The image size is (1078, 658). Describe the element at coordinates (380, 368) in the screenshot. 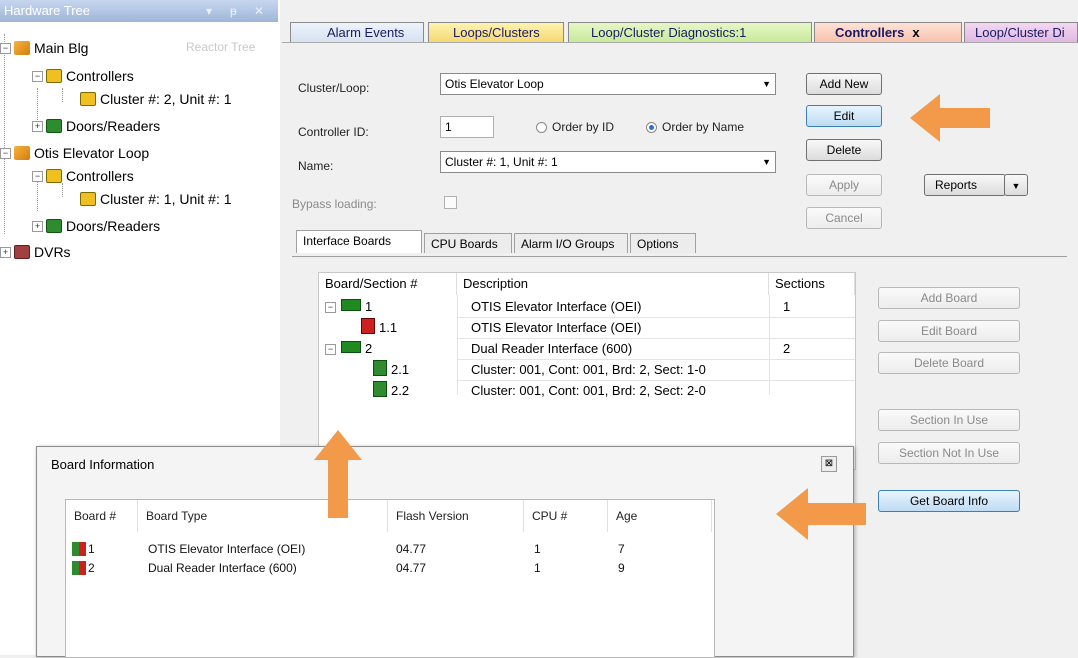

I see `section-green-icon` at that location.